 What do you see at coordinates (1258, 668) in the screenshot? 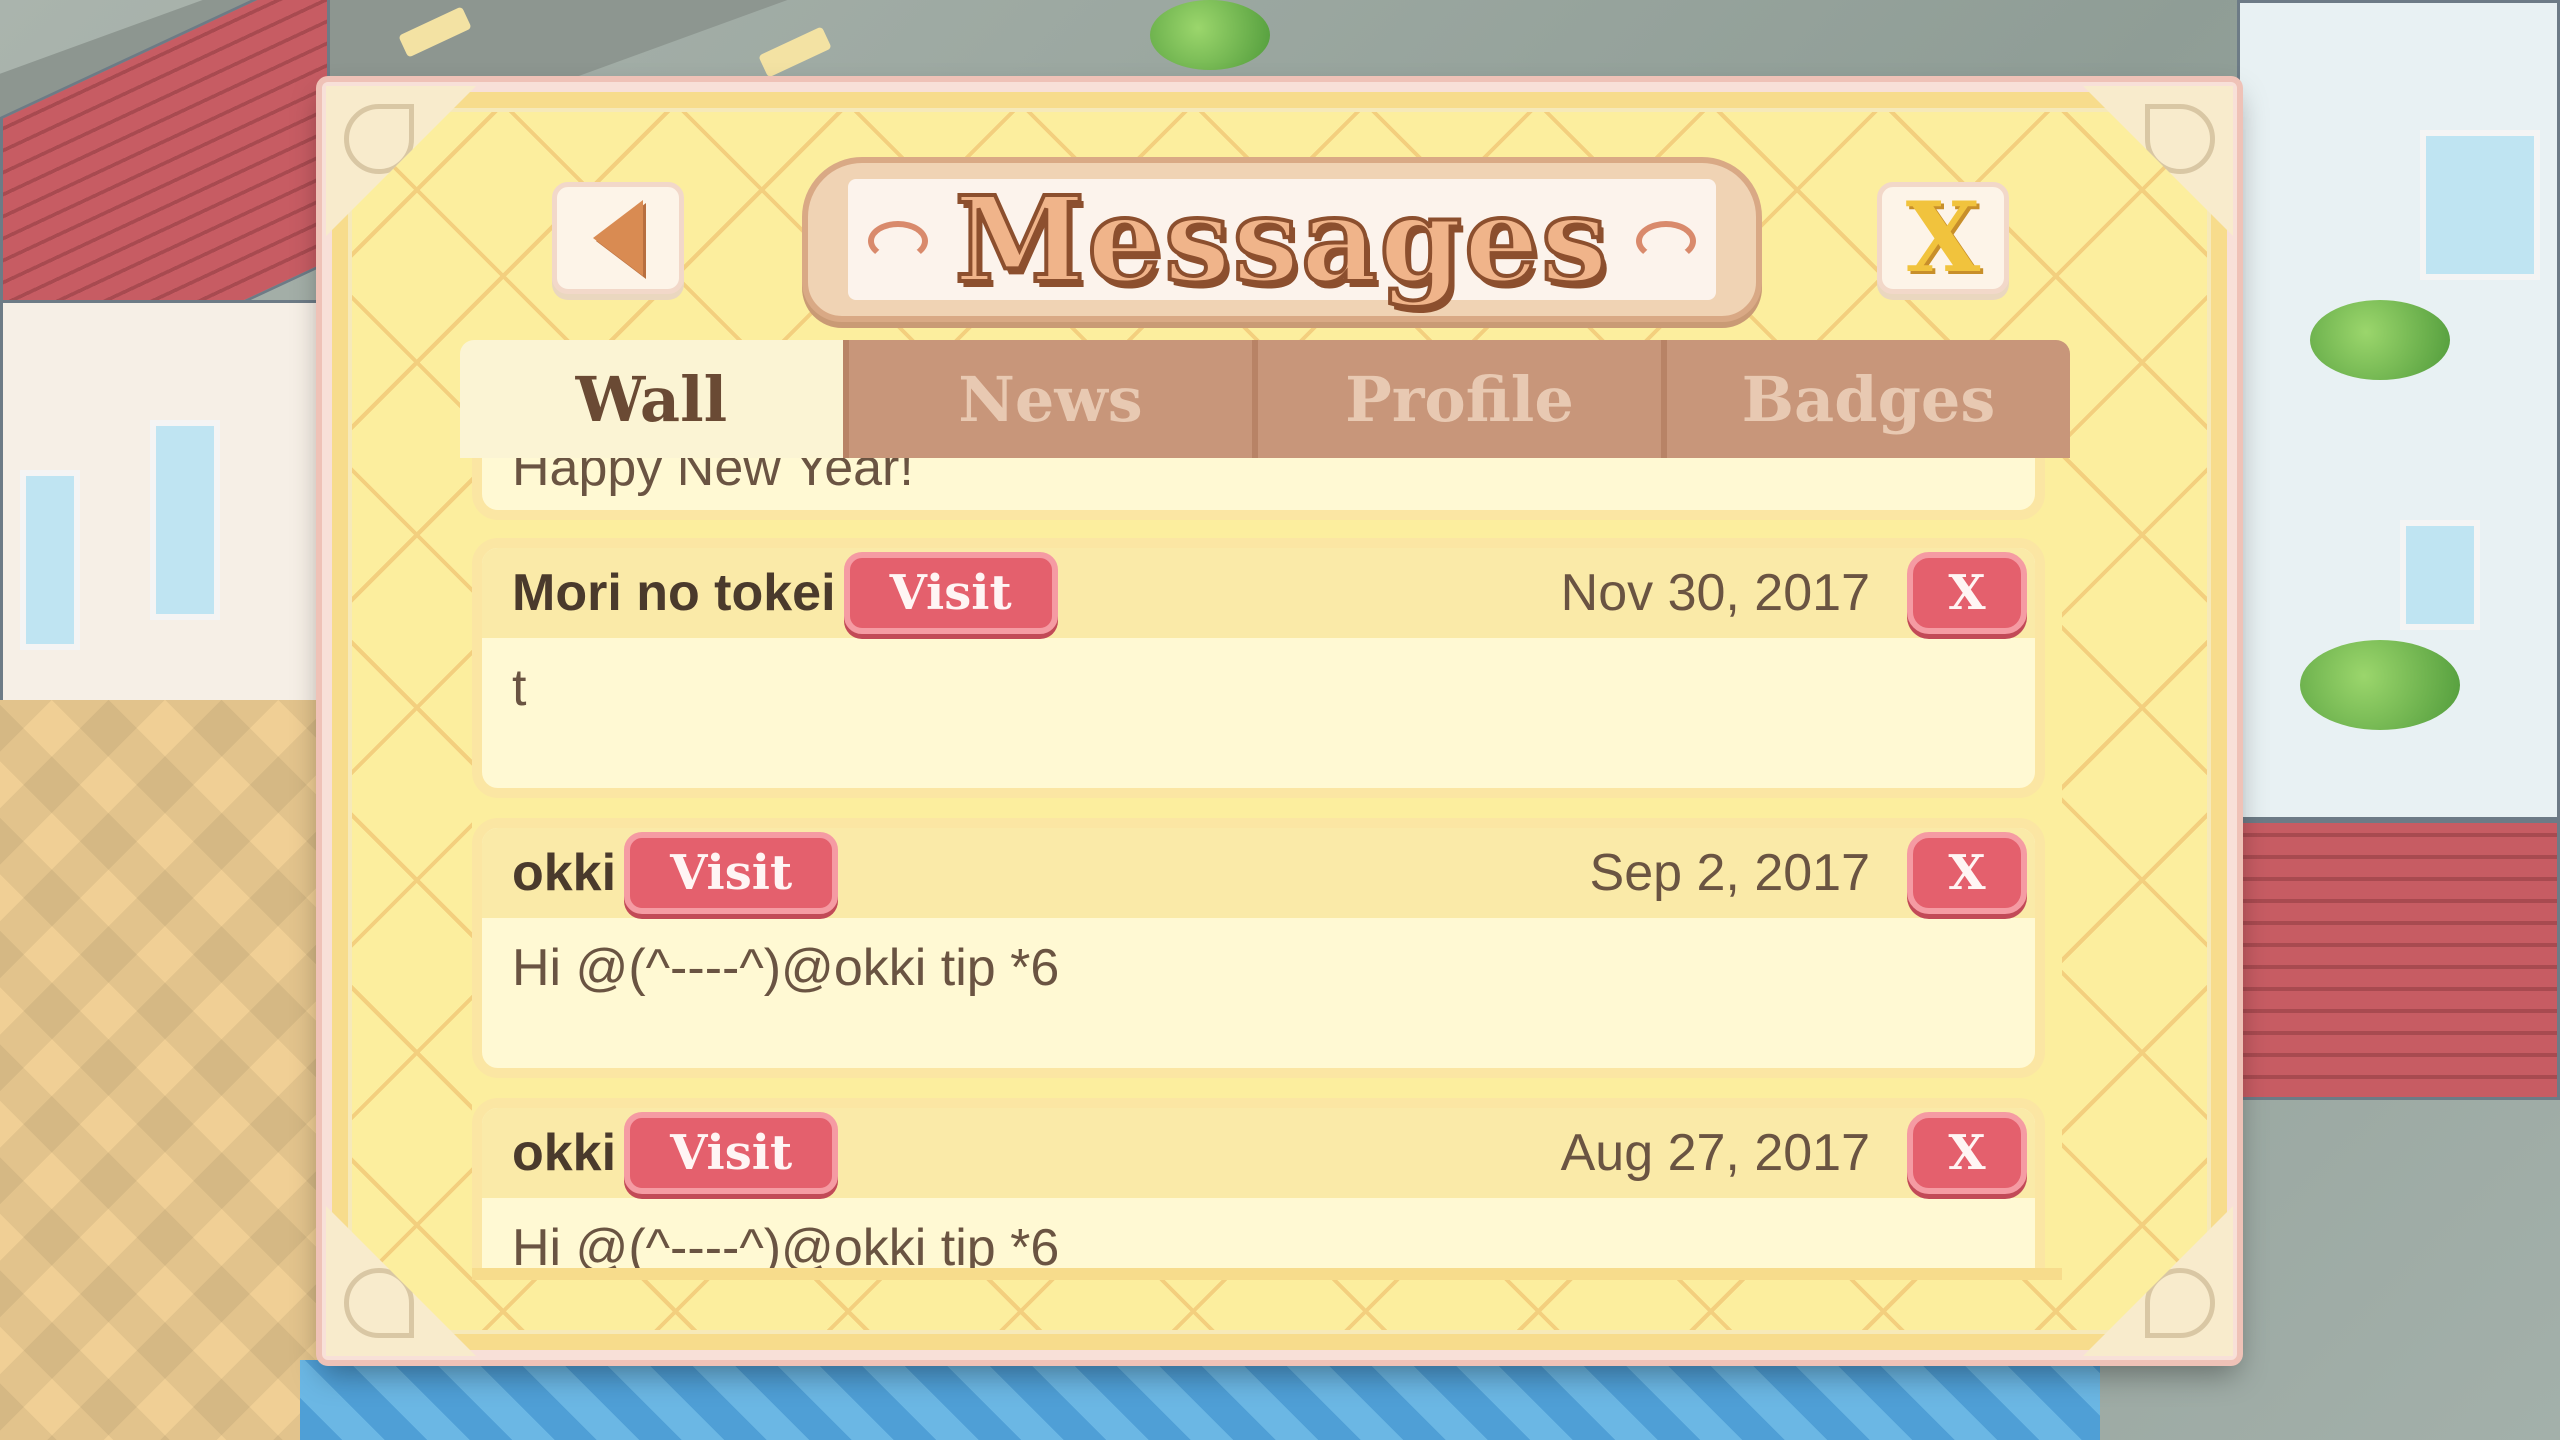
I see `message-item: Mori no tokei Visit Nov 30, 2017 X t` at bounding box center [1258, 668].